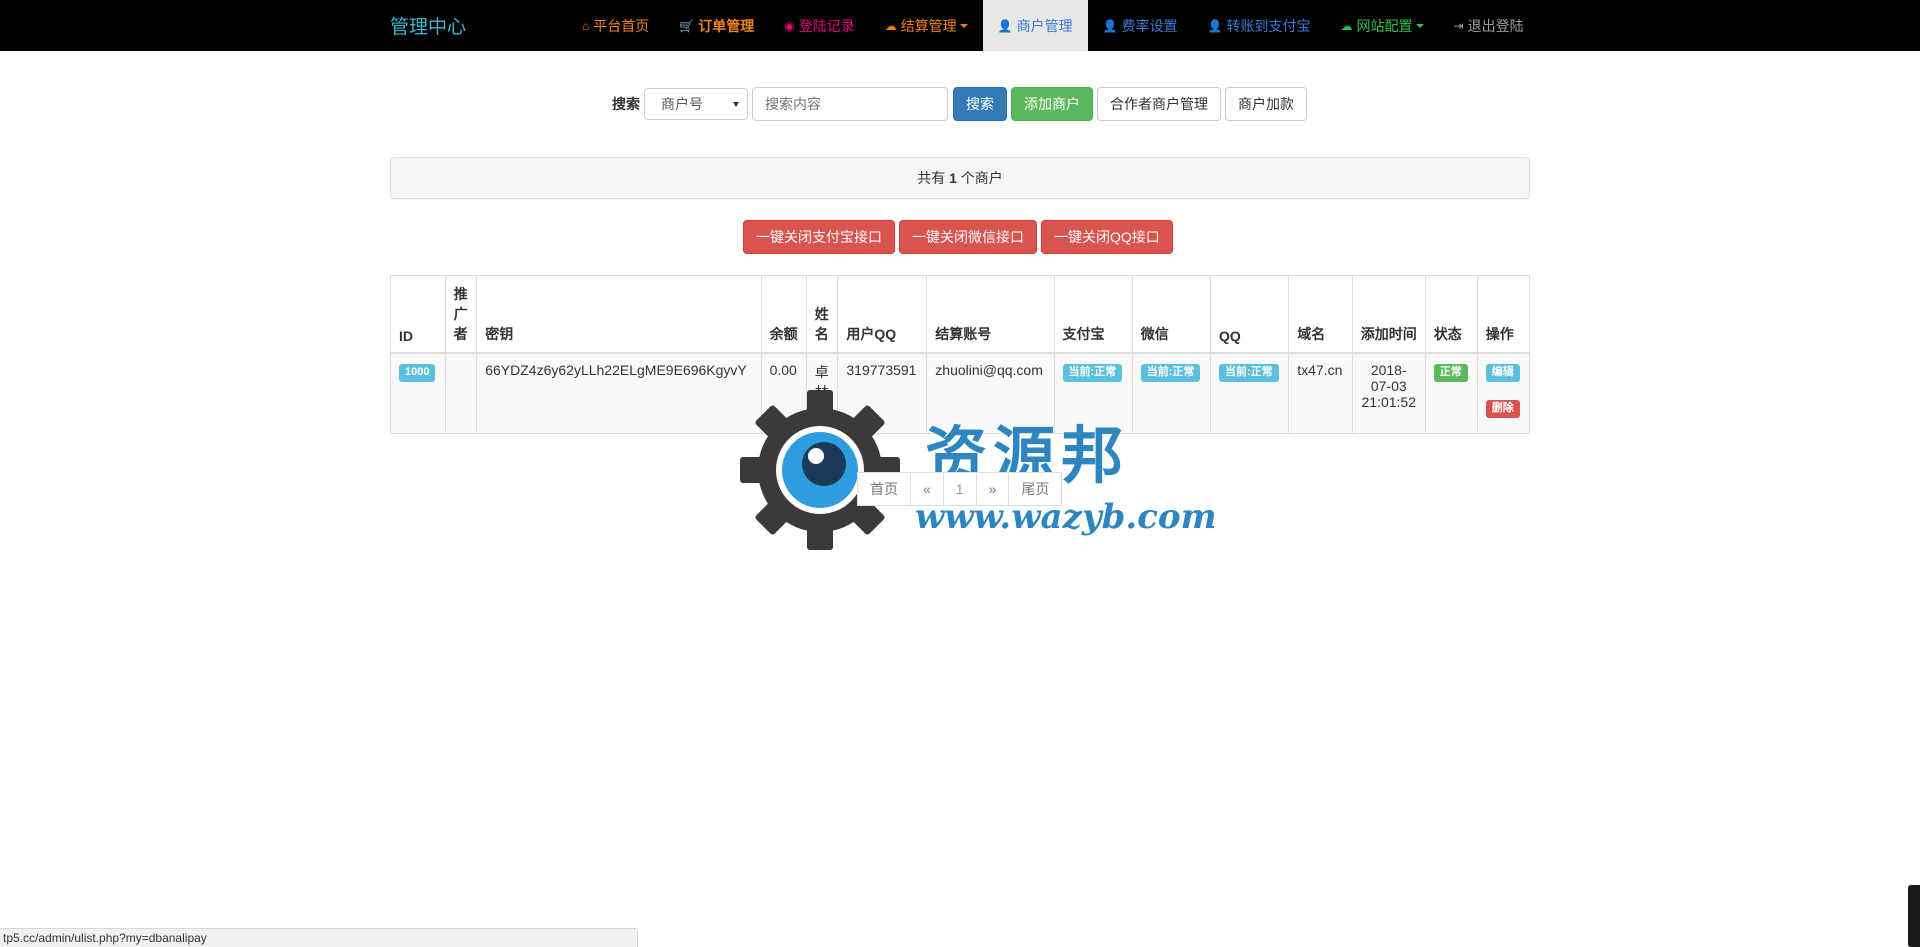 Image resolution: width=1920 pixels, height=947 pixels. I want to click on add-merchant-button: 添加商户, so click(1052, 104).